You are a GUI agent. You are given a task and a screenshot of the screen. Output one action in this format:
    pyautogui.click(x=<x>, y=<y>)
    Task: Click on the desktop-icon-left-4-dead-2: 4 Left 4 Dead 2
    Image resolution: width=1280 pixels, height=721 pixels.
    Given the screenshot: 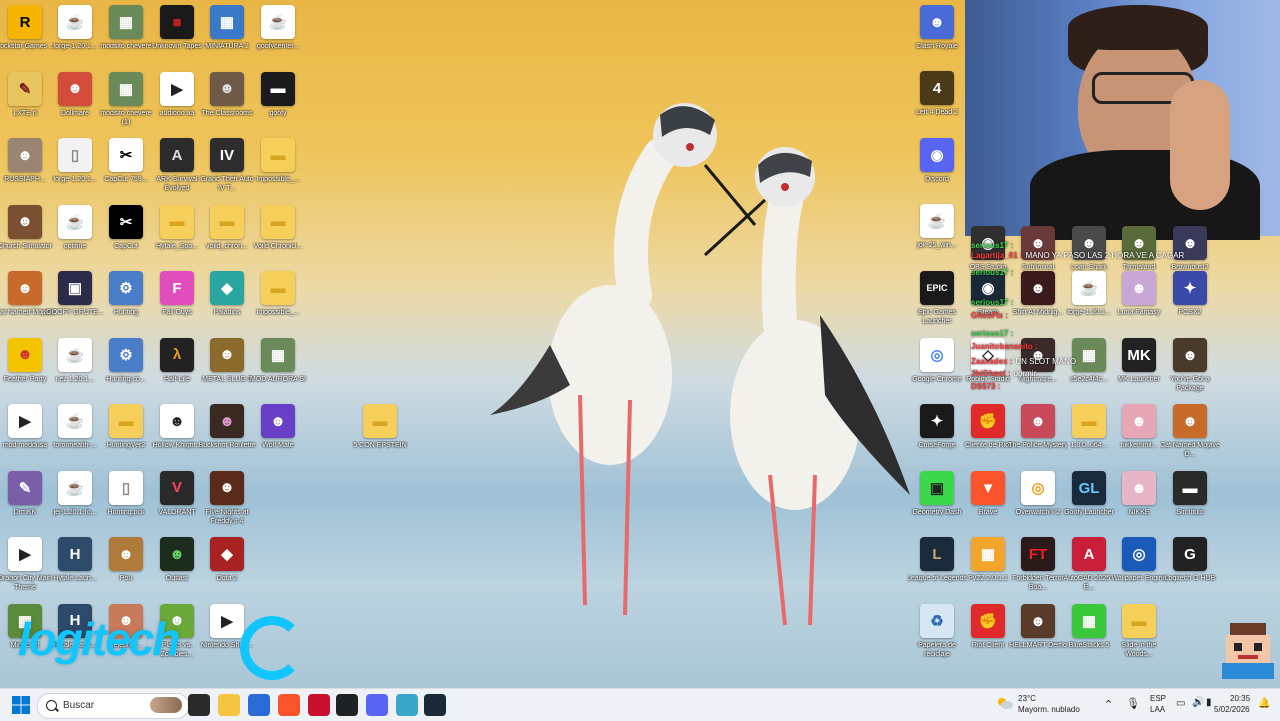 What is the action you would take?
    pyautogui.click(x=937, y=94)
    